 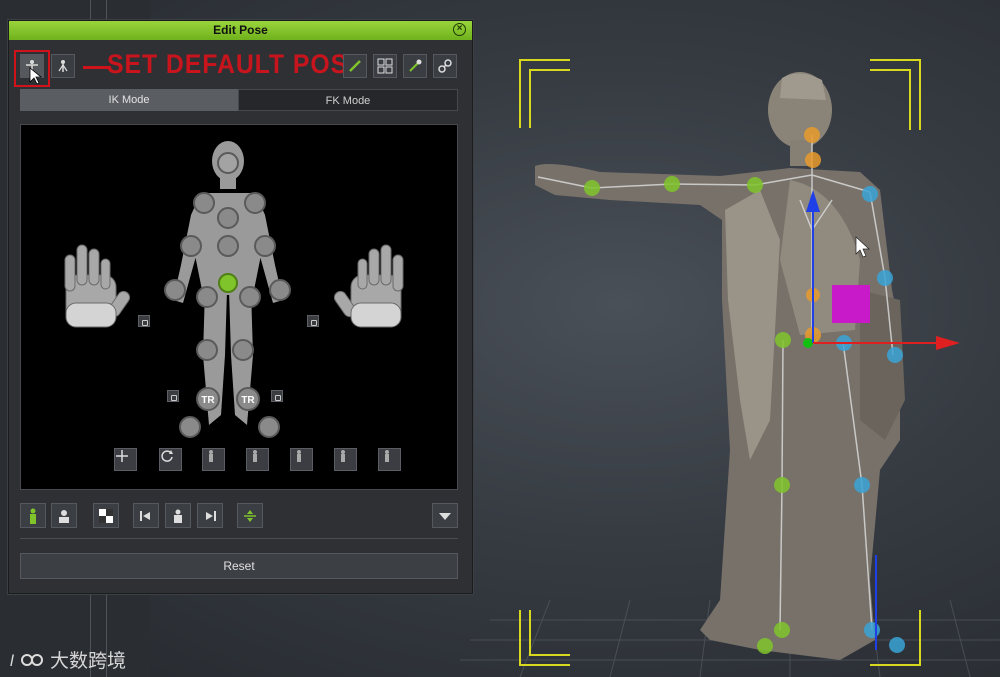 I want to click on left-hand-map, so click(x=98, y=286).